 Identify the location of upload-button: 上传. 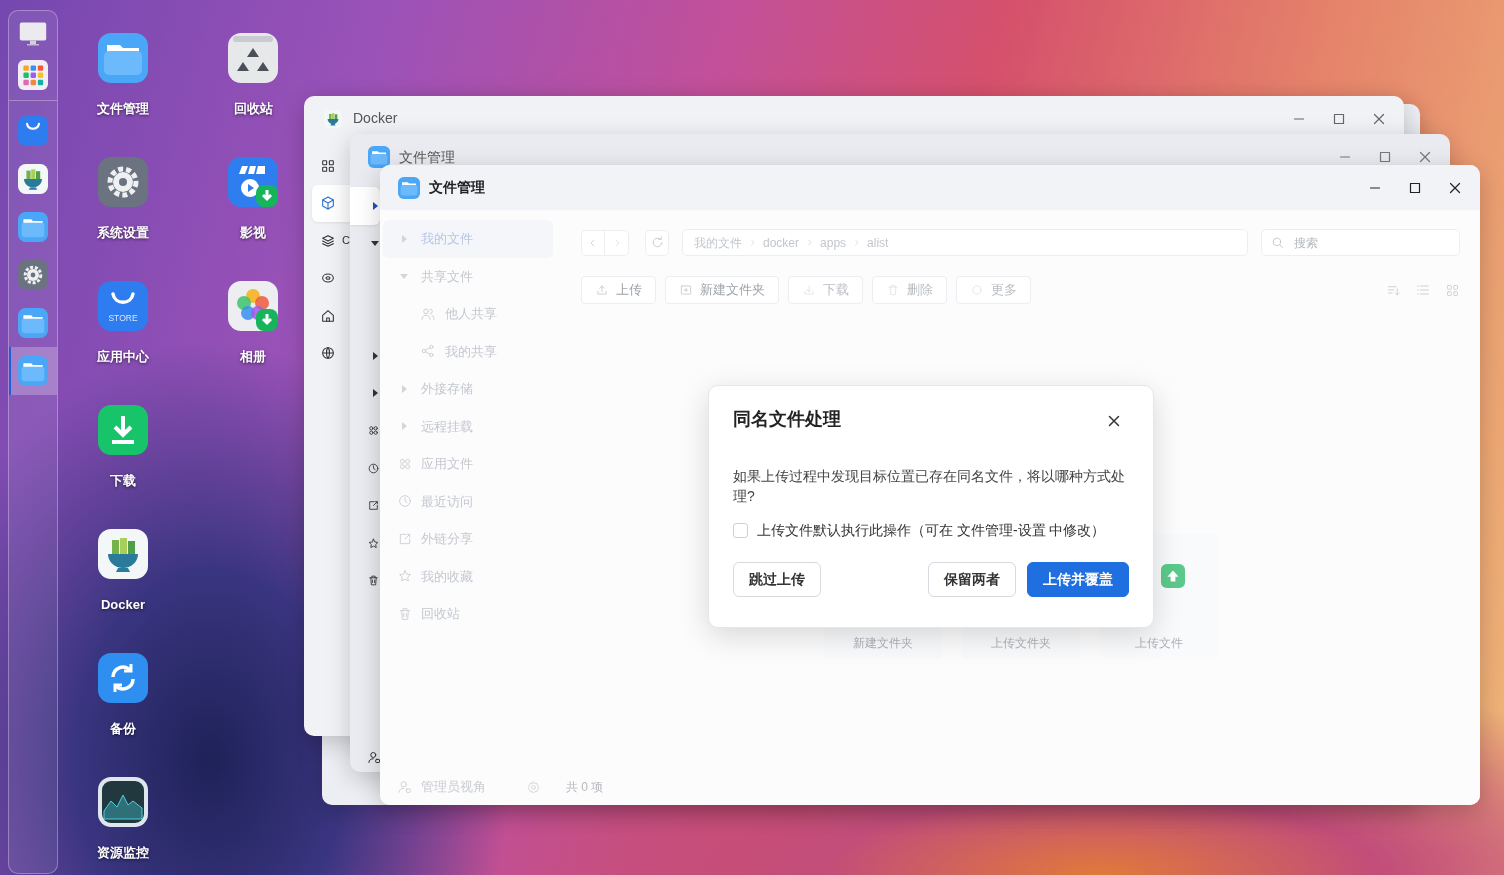
(618, 290).